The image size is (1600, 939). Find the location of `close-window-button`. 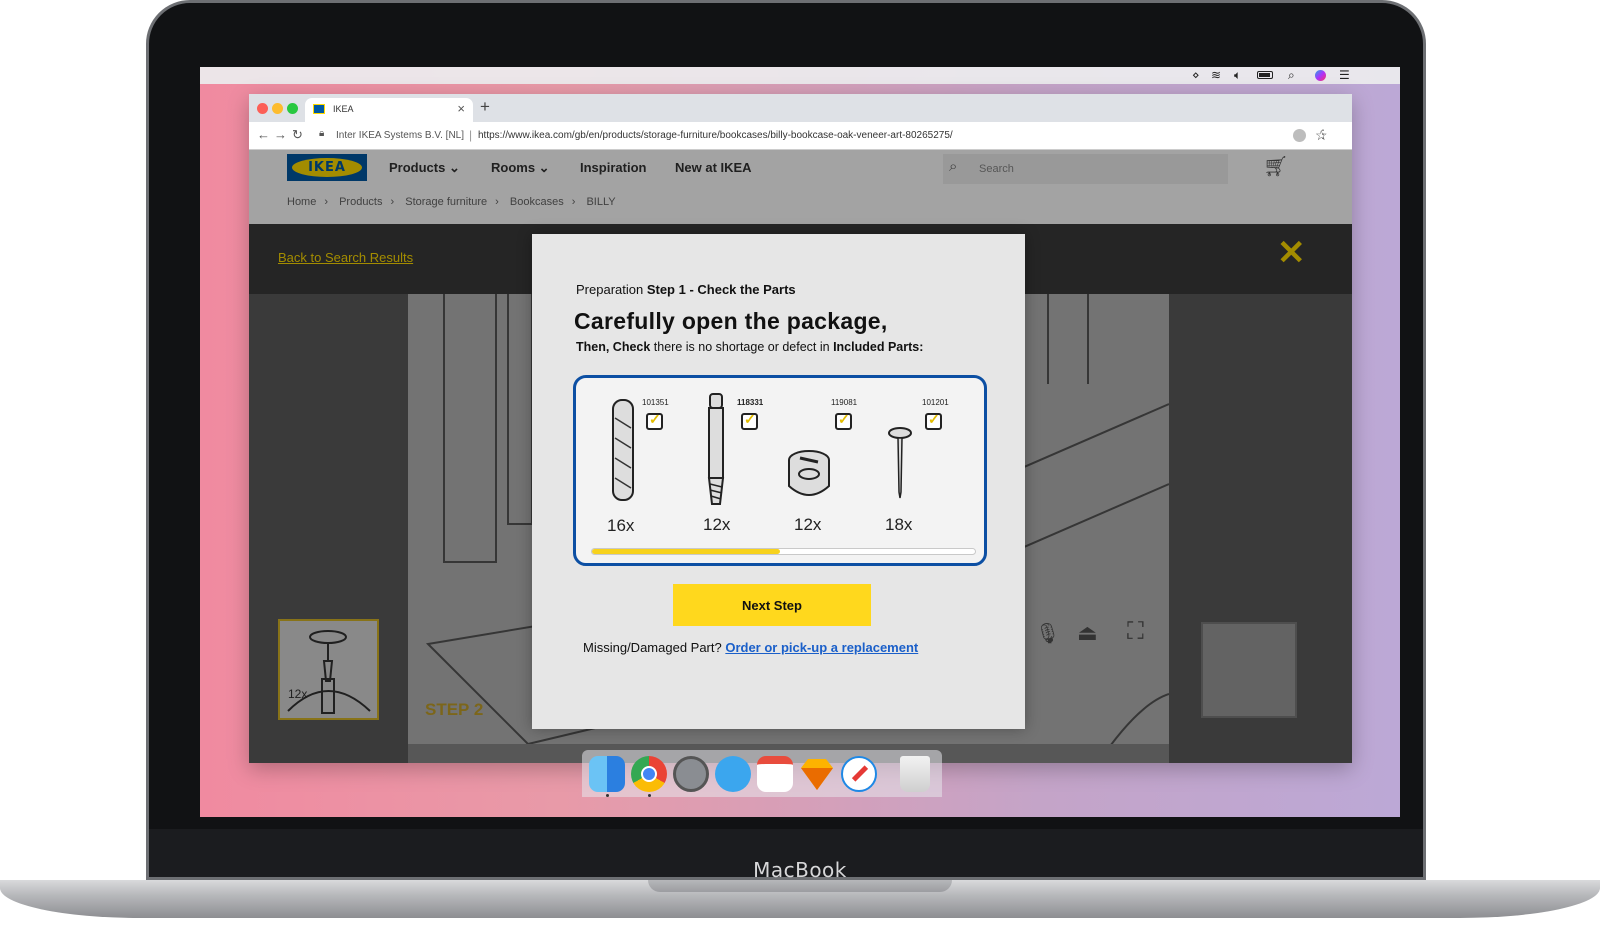

close-window-button is located at coordinates (262, 108).